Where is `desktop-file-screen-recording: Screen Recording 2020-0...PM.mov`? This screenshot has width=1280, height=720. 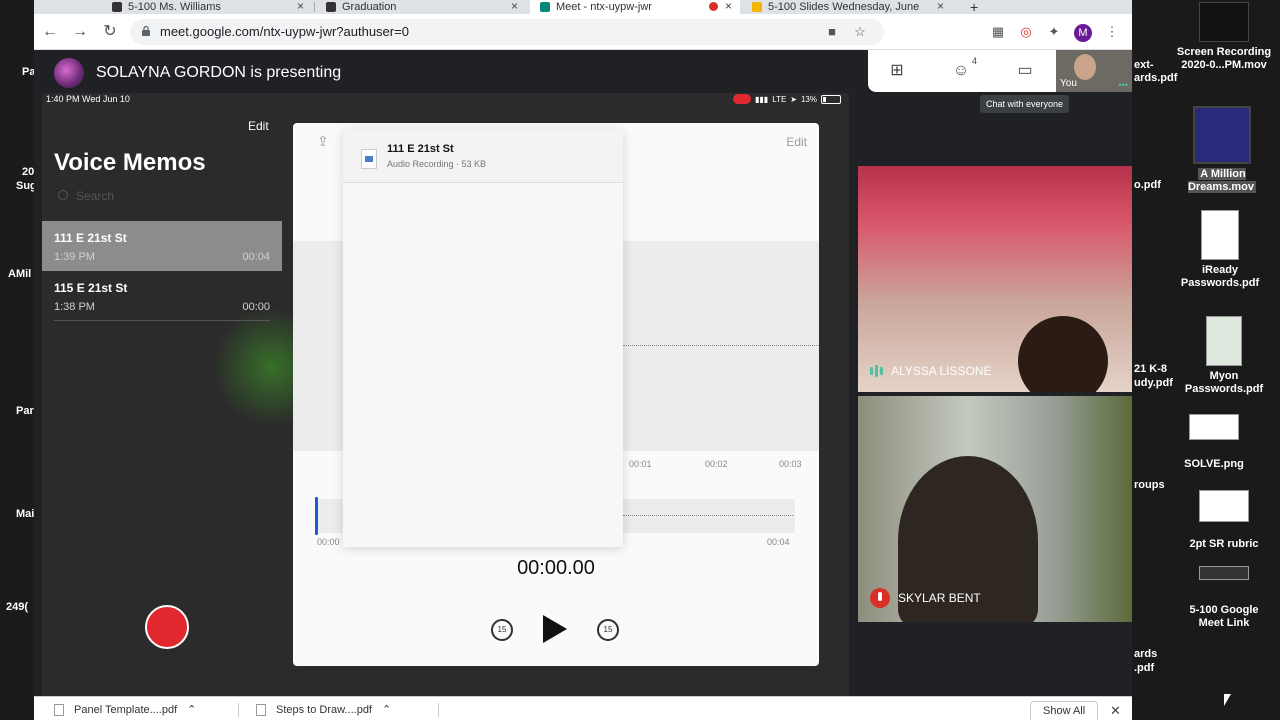
desktop-file-screen-recording: Screen Recording 2020-0...PM.mov is located at coordinates (1224, 37).